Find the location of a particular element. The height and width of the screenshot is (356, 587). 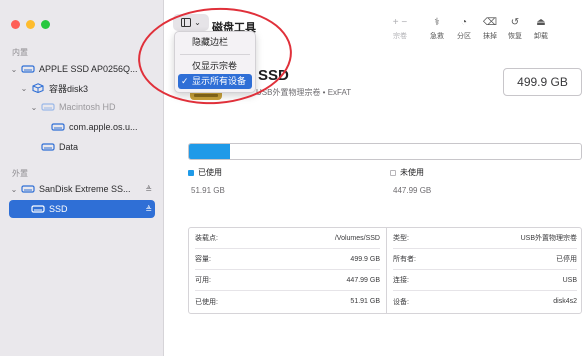

toolbar-label: 抹掉 is located at coordinates (490, 36).